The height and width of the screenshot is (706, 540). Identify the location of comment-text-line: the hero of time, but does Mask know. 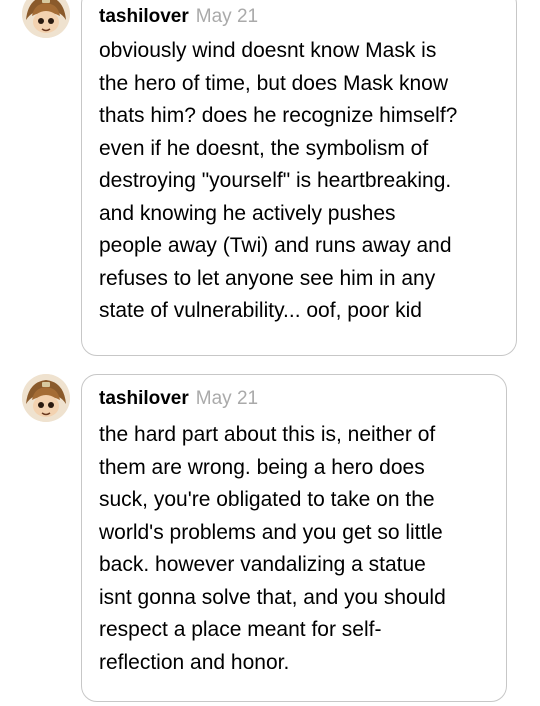
(274, 83).